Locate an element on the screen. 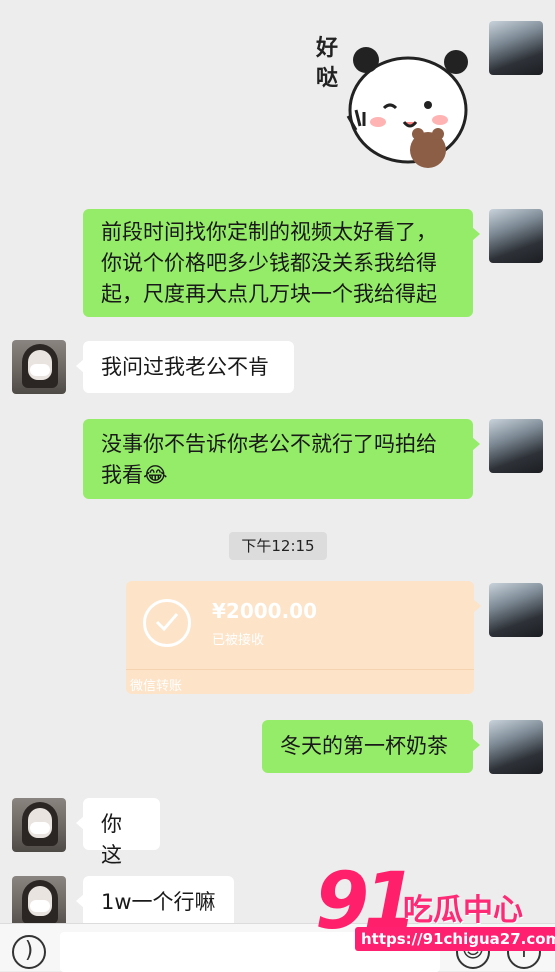 Image resolution: width=555 pixels, height=972 pixels. message-line: 没事你不告诉你老公不就行了吗拍给 is located at coordinates (269, 444).